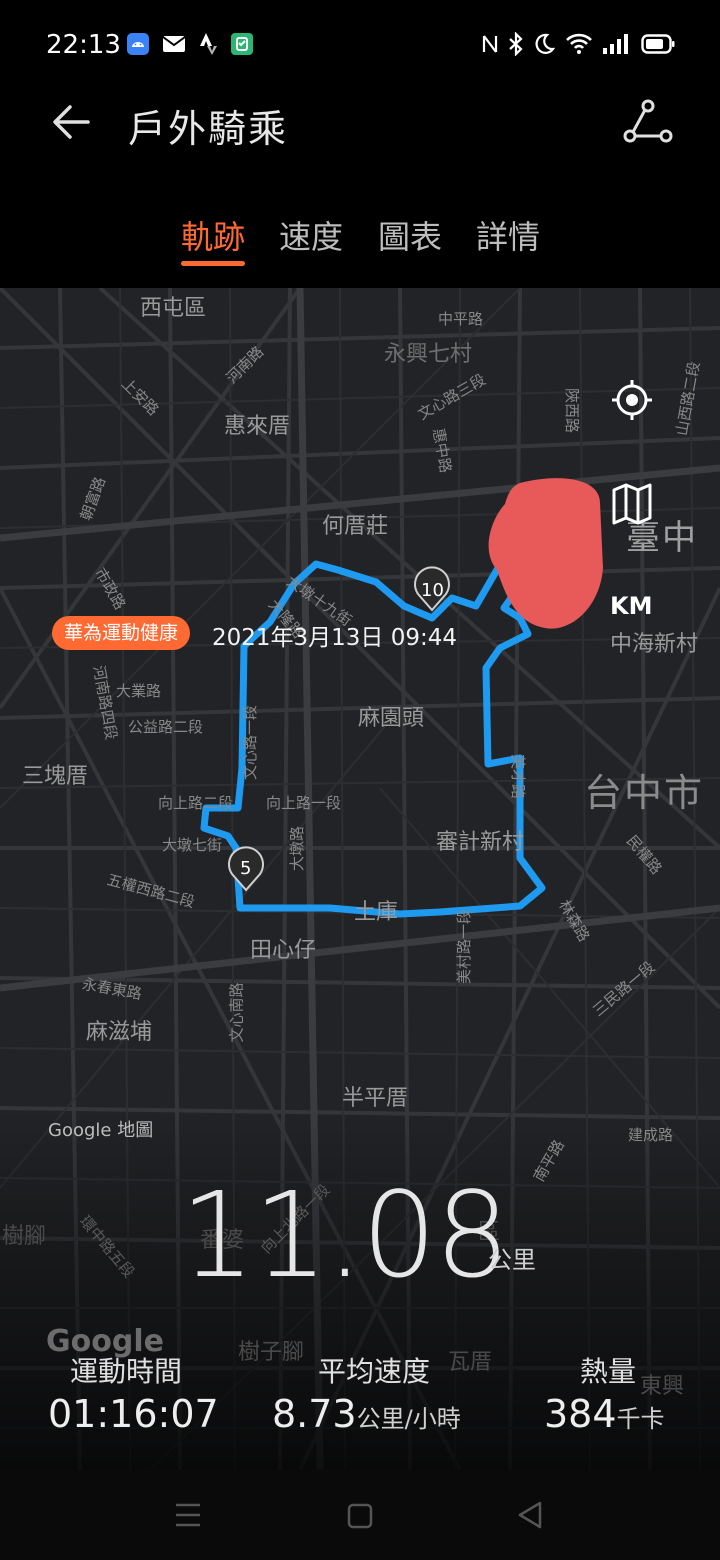  What do you see at coordinates (345, 1235) in the screenshot?
I see `total-distance: 11.08` at bounding box center [345, 1235].